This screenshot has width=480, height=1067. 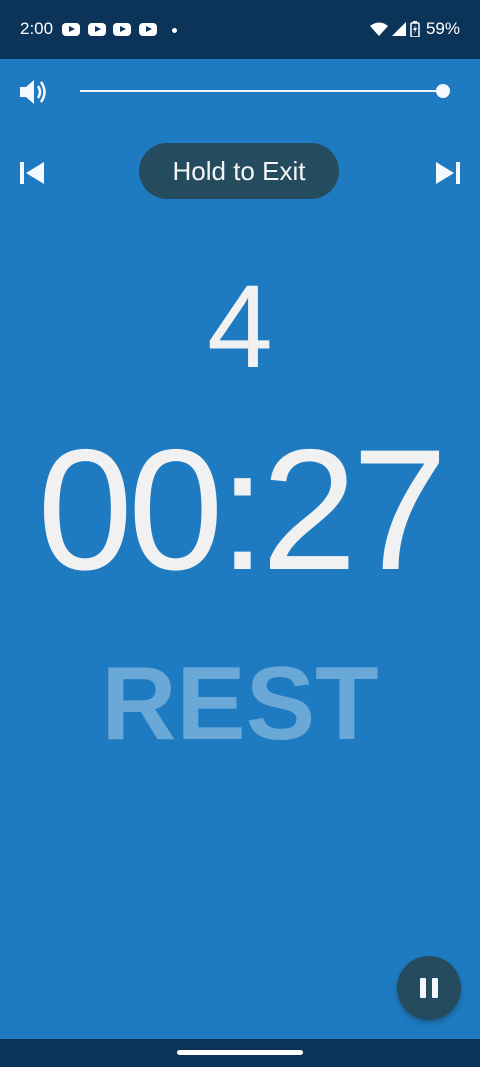 What do you see at coordinates (265, 91) in the screenshot?
I see `volume-slider` at bounding box center [265, 91].